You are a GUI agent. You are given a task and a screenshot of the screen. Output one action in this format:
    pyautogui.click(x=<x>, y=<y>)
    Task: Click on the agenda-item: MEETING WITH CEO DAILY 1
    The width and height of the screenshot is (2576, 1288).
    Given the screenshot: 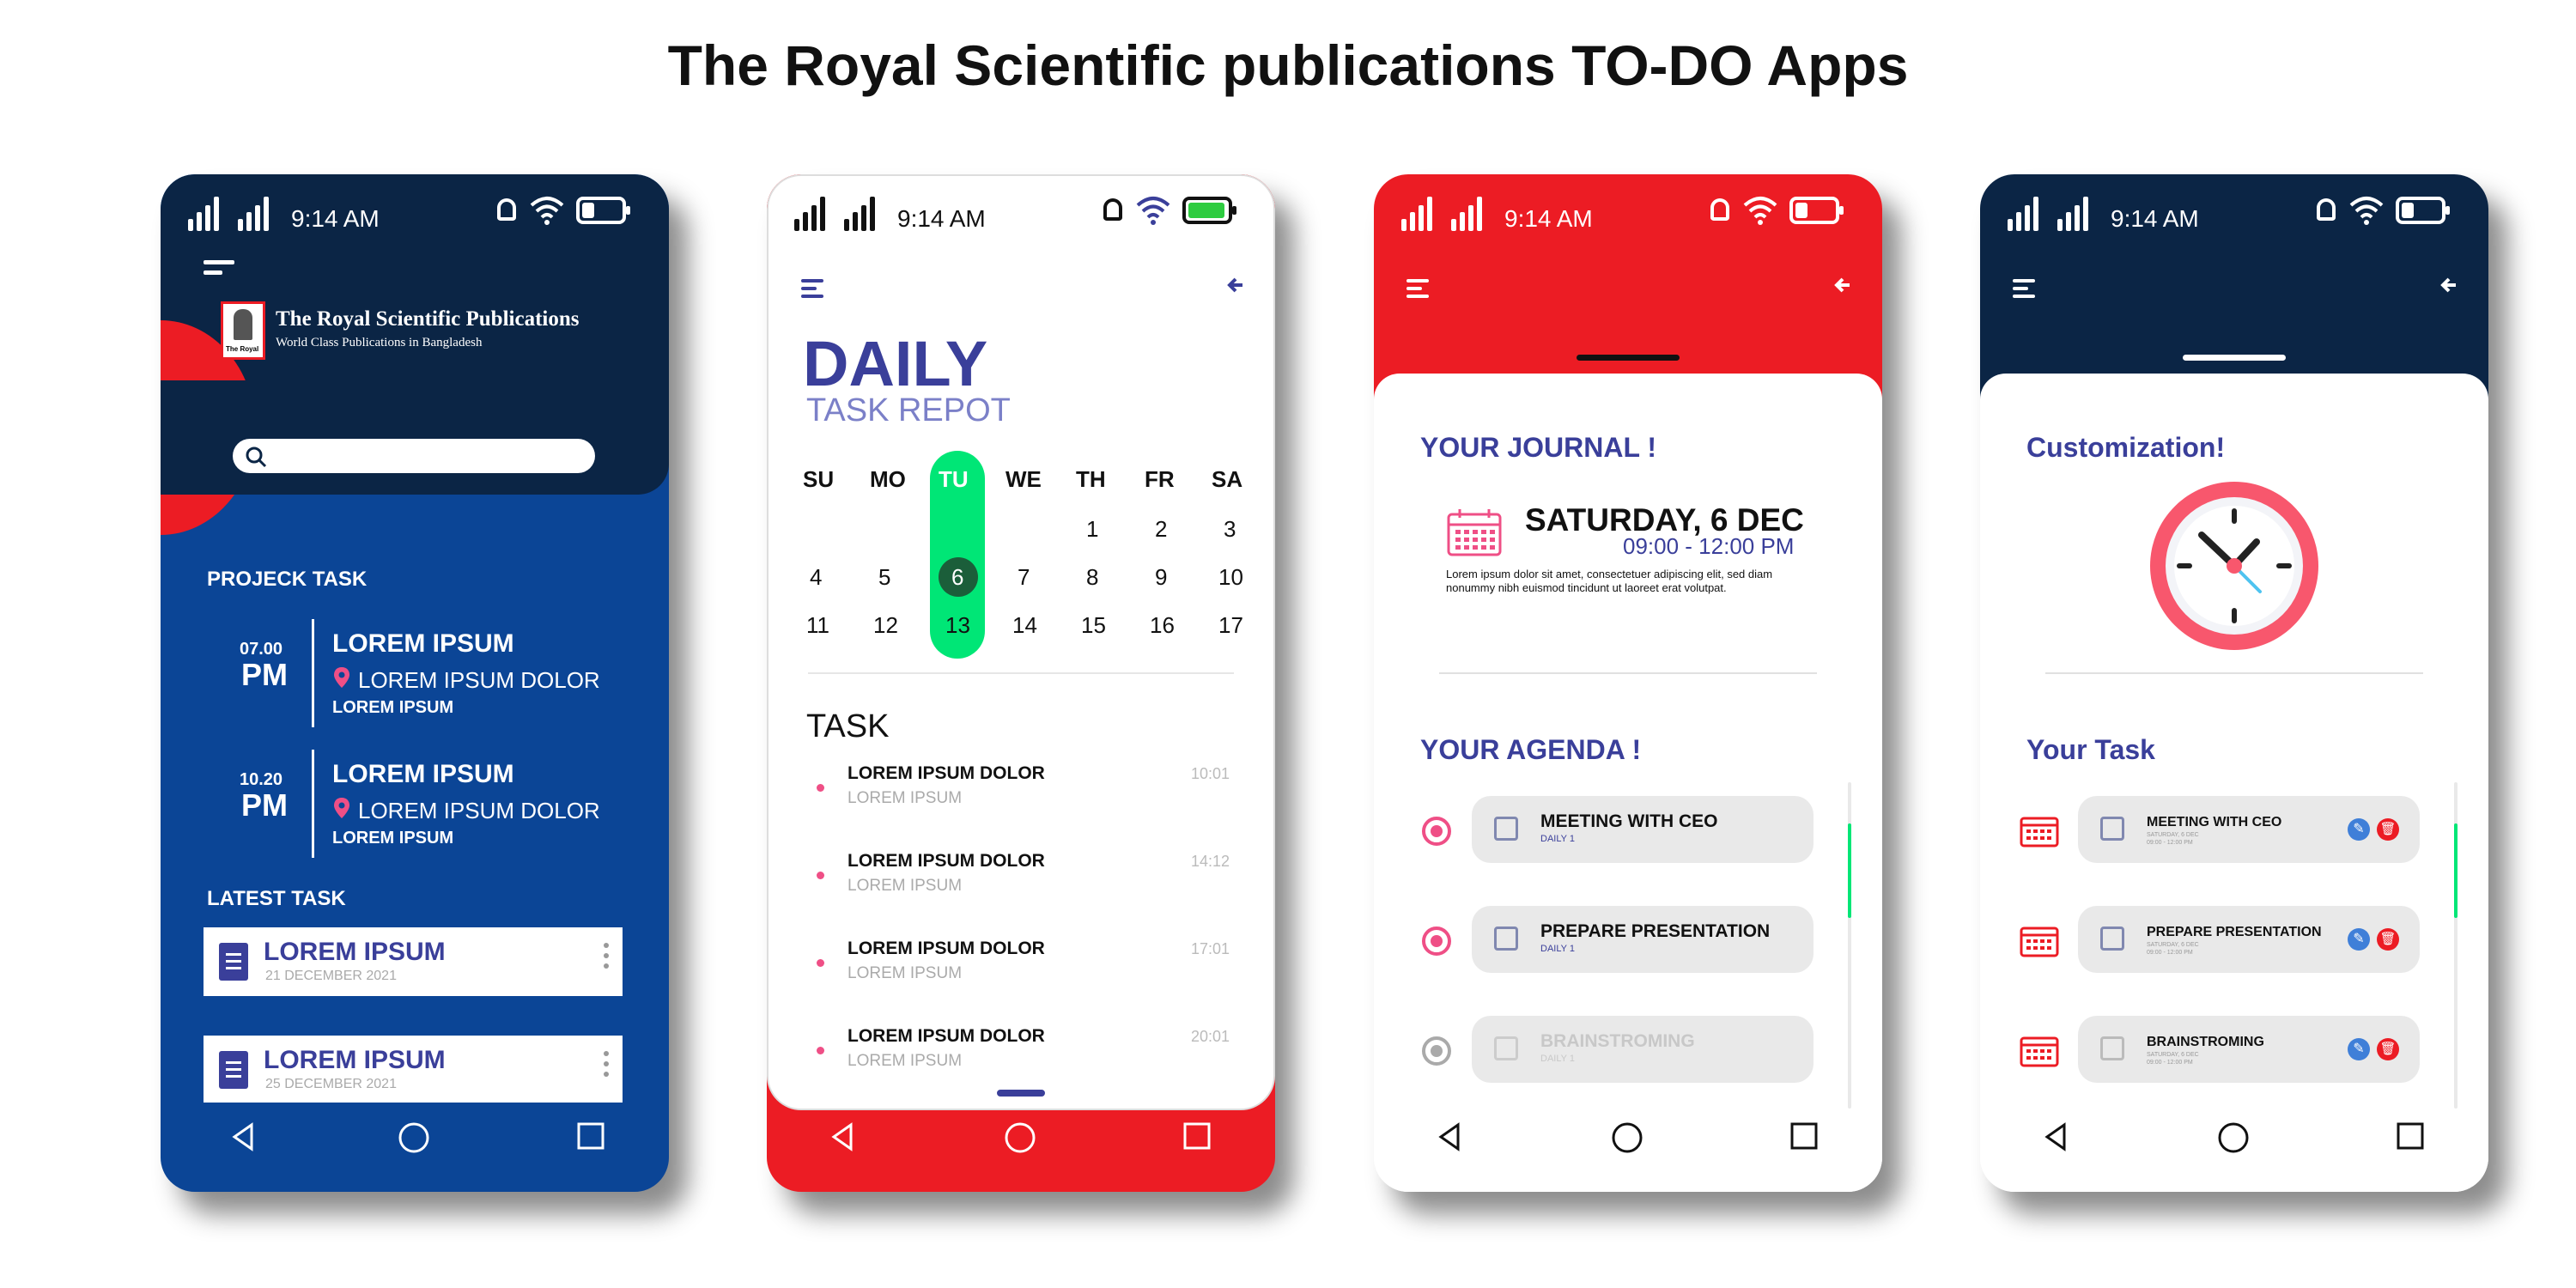 What is the action you would take?
    pyautogui.click(x=1628, y=830)
    